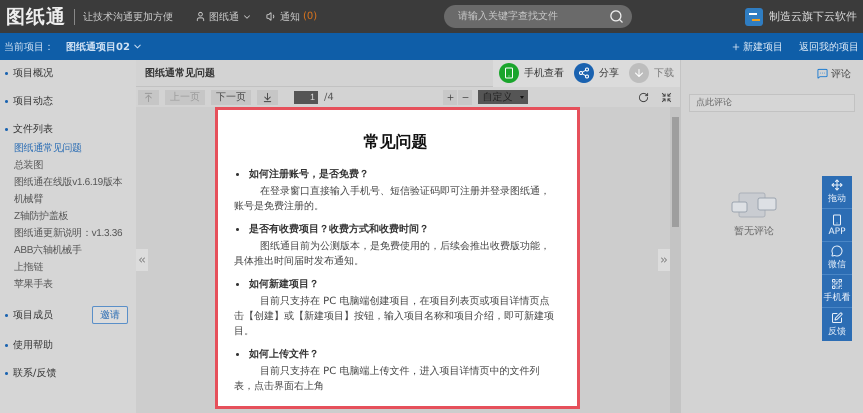  Describe the element at coordinates (33, 345) in the screenshot. I see `sidebar-item: 使用帮助` at that location.